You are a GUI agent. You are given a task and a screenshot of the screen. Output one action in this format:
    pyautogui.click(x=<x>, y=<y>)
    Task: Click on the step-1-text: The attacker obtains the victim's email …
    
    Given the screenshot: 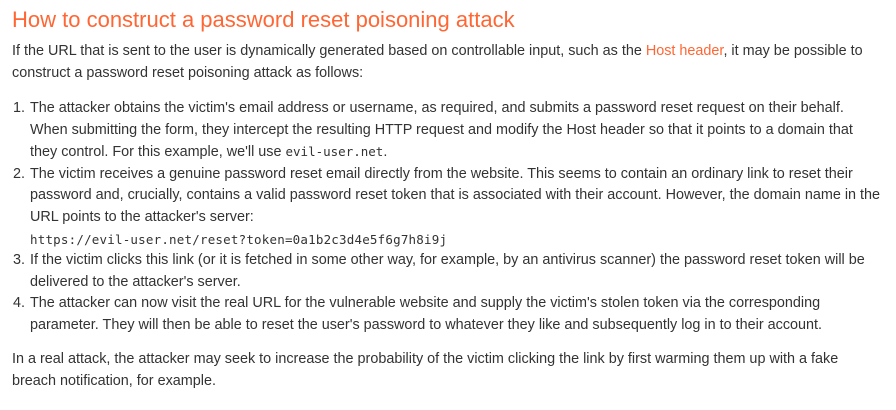 What is the action you would take?
    pyautogui.click(x=441, y=130)
    